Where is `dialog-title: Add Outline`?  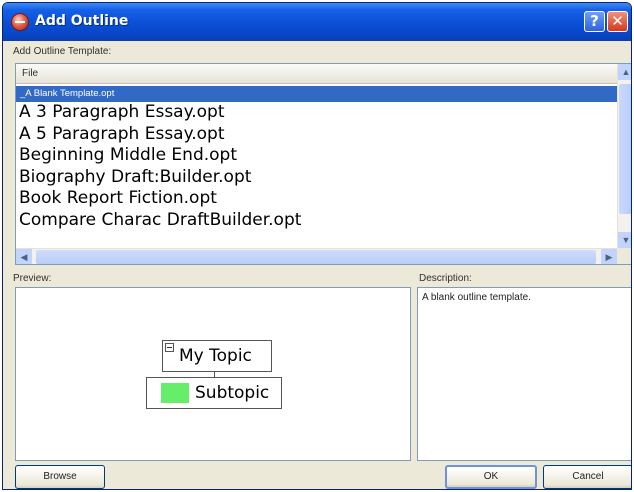
dialog-title: Add Outline is located at coordinates (82, 21).